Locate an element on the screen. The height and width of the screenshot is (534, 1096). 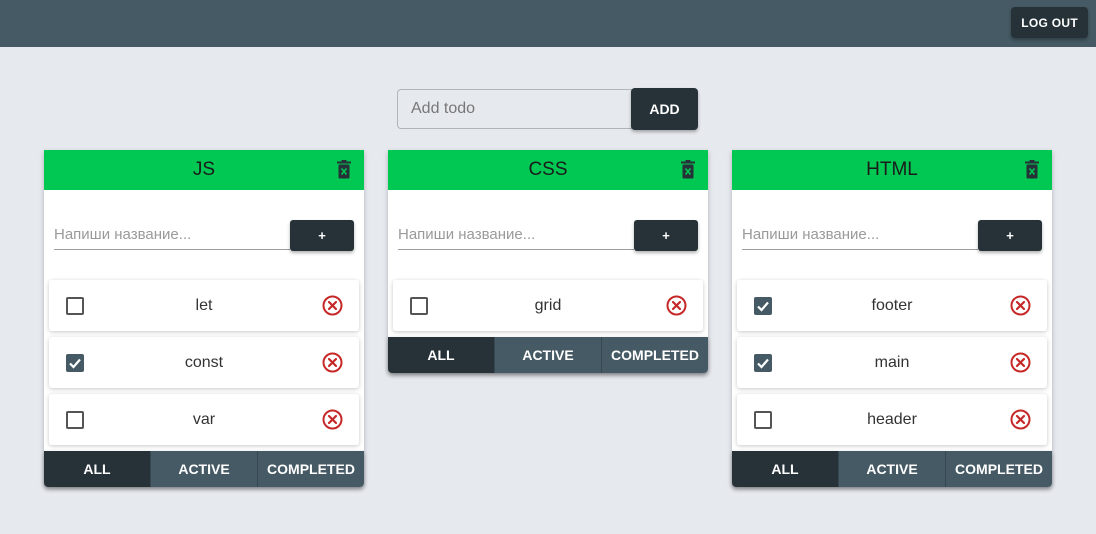
item-text: const is located at coordinates (204, 362).